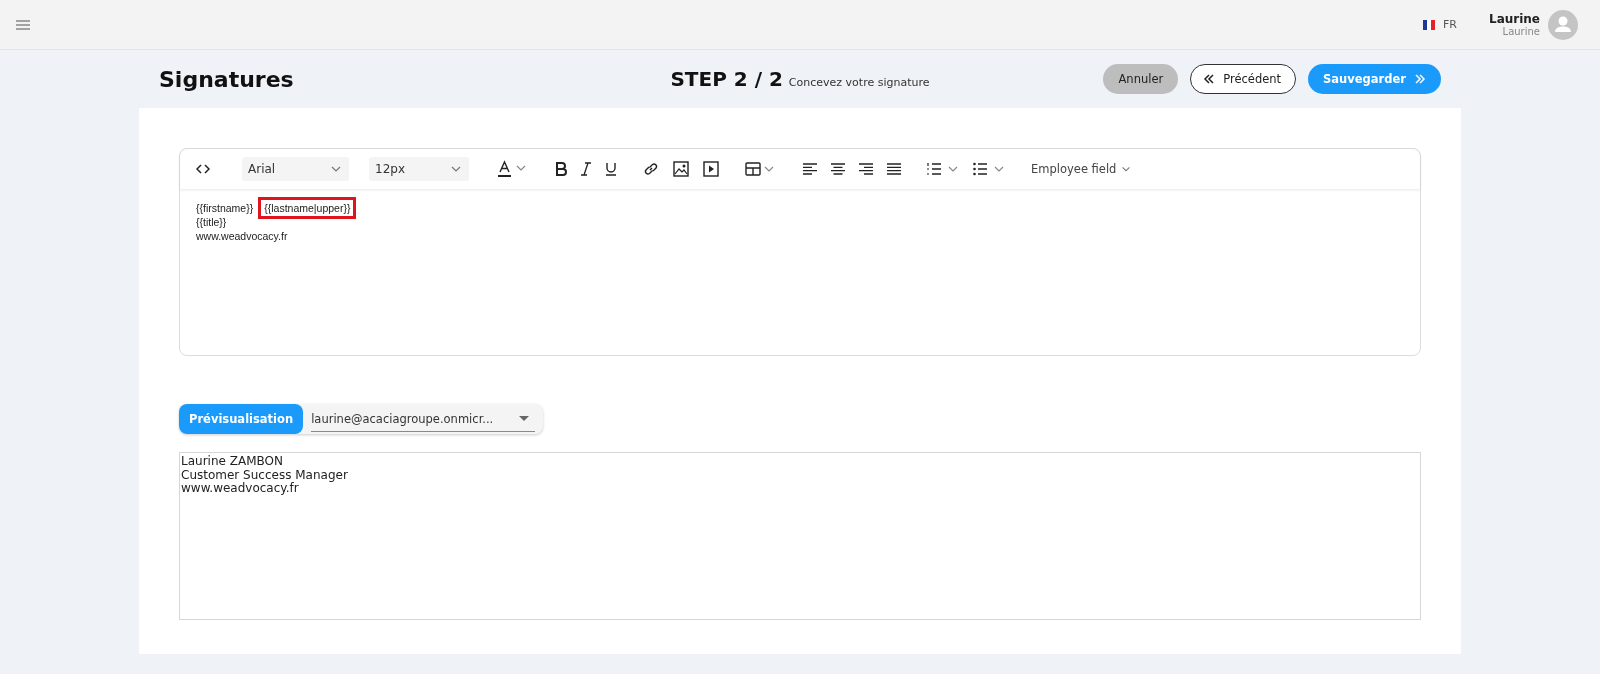  I want to click on template-variable: www.weadvocacy.fr, so click(242, 236).